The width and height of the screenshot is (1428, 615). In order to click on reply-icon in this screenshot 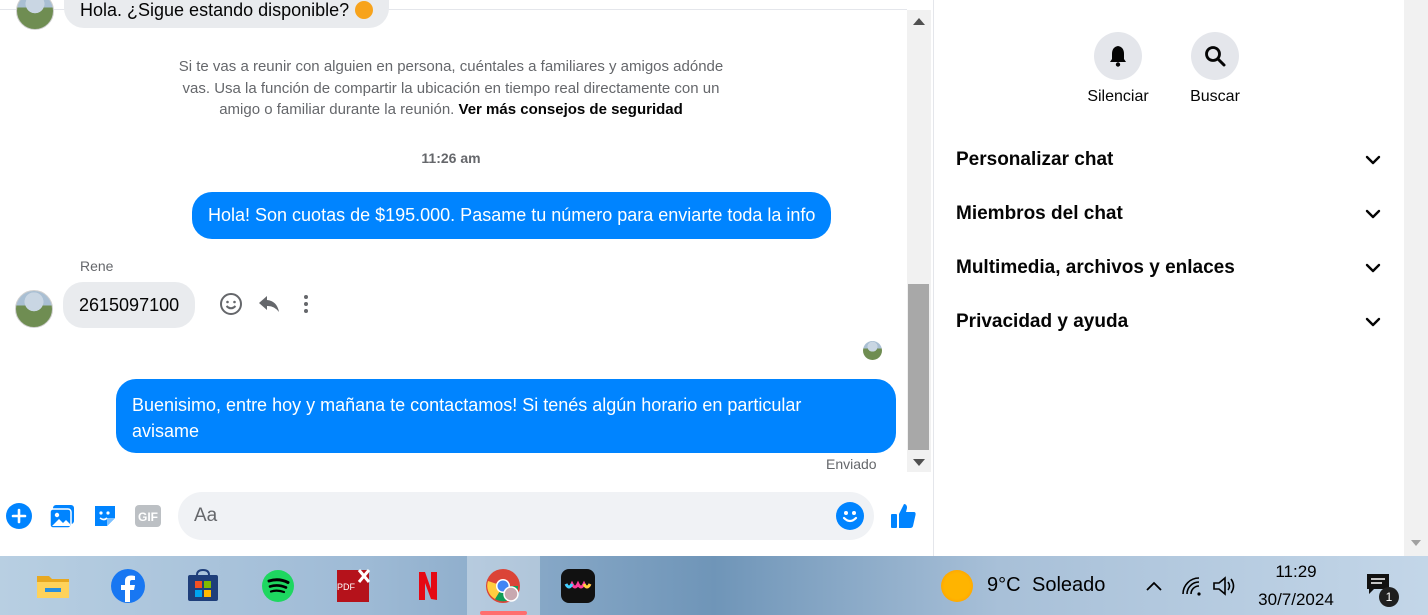, I will do `click(269, 304)`.